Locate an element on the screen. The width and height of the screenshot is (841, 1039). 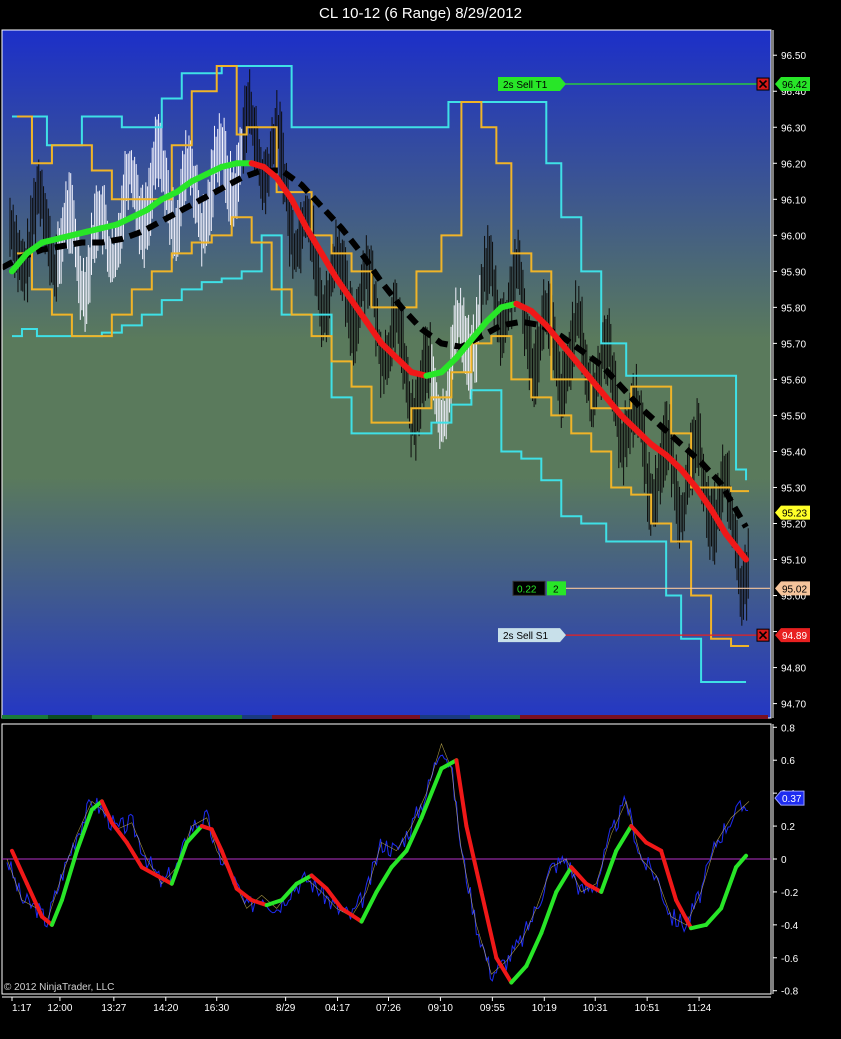
price-tick-label: 96.50 is located at coordinates (793, 56).